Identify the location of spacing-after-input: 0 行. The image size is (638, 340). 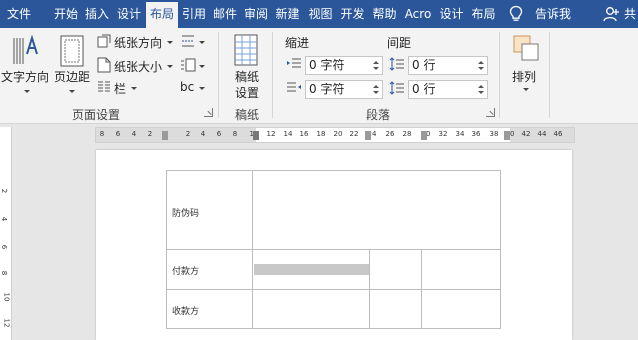
(448, 89).